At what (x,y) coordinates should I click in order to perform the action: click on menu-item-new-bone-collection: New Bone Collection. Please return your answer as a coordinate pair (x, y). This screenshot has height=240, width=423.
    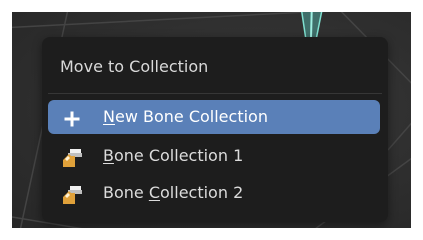
    Looking at the image, I should click on (214, 117).